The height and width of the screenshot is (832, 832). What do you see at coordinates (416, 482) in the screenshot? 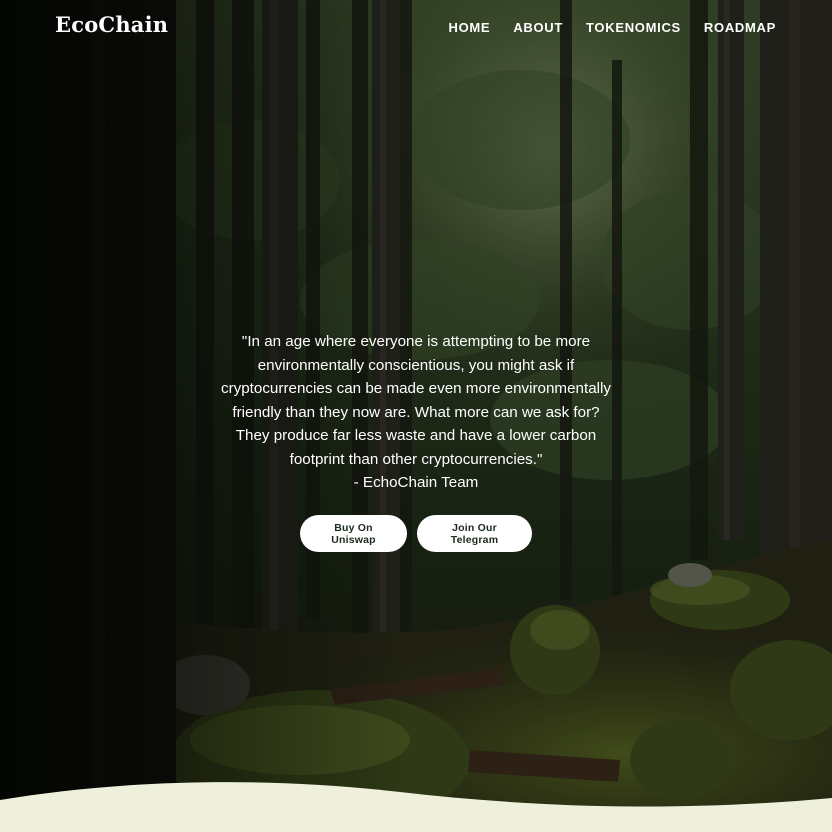
I see `quote-attribution: - EchoChain Team` at bounding box center [416, 482].